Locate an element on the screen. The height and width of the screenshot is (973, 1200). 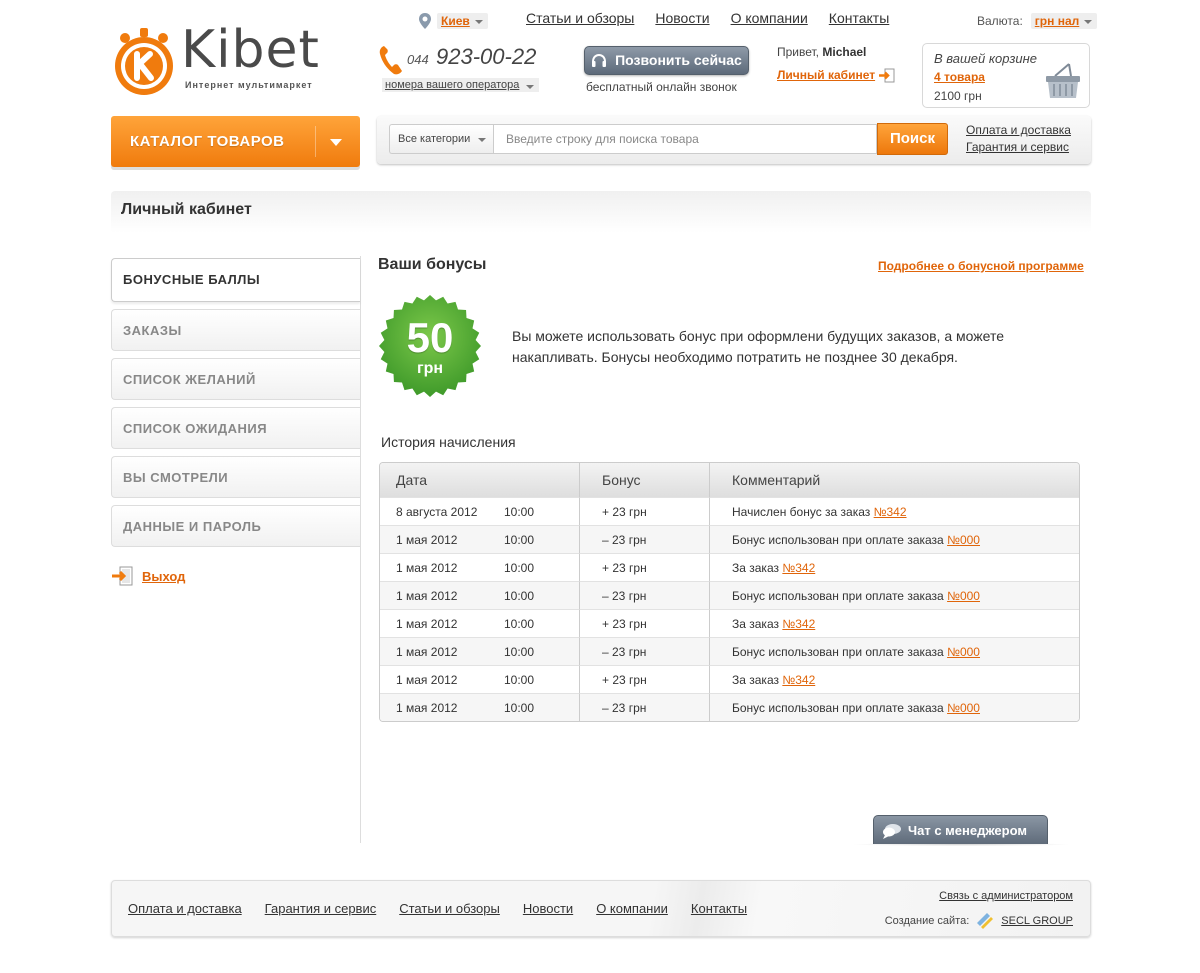
logout: Выход is located at coordinates (148, 576).